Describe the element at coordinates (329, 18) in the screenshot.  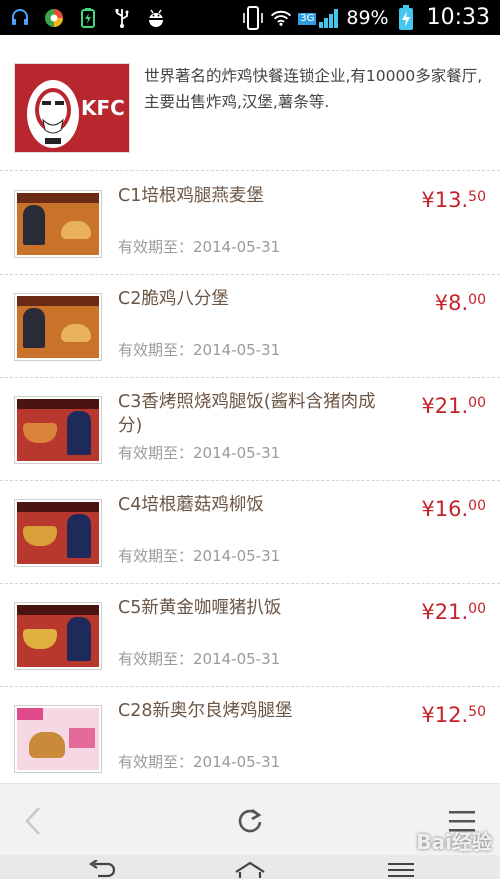
I see `mobile-signal-icon` at that location.